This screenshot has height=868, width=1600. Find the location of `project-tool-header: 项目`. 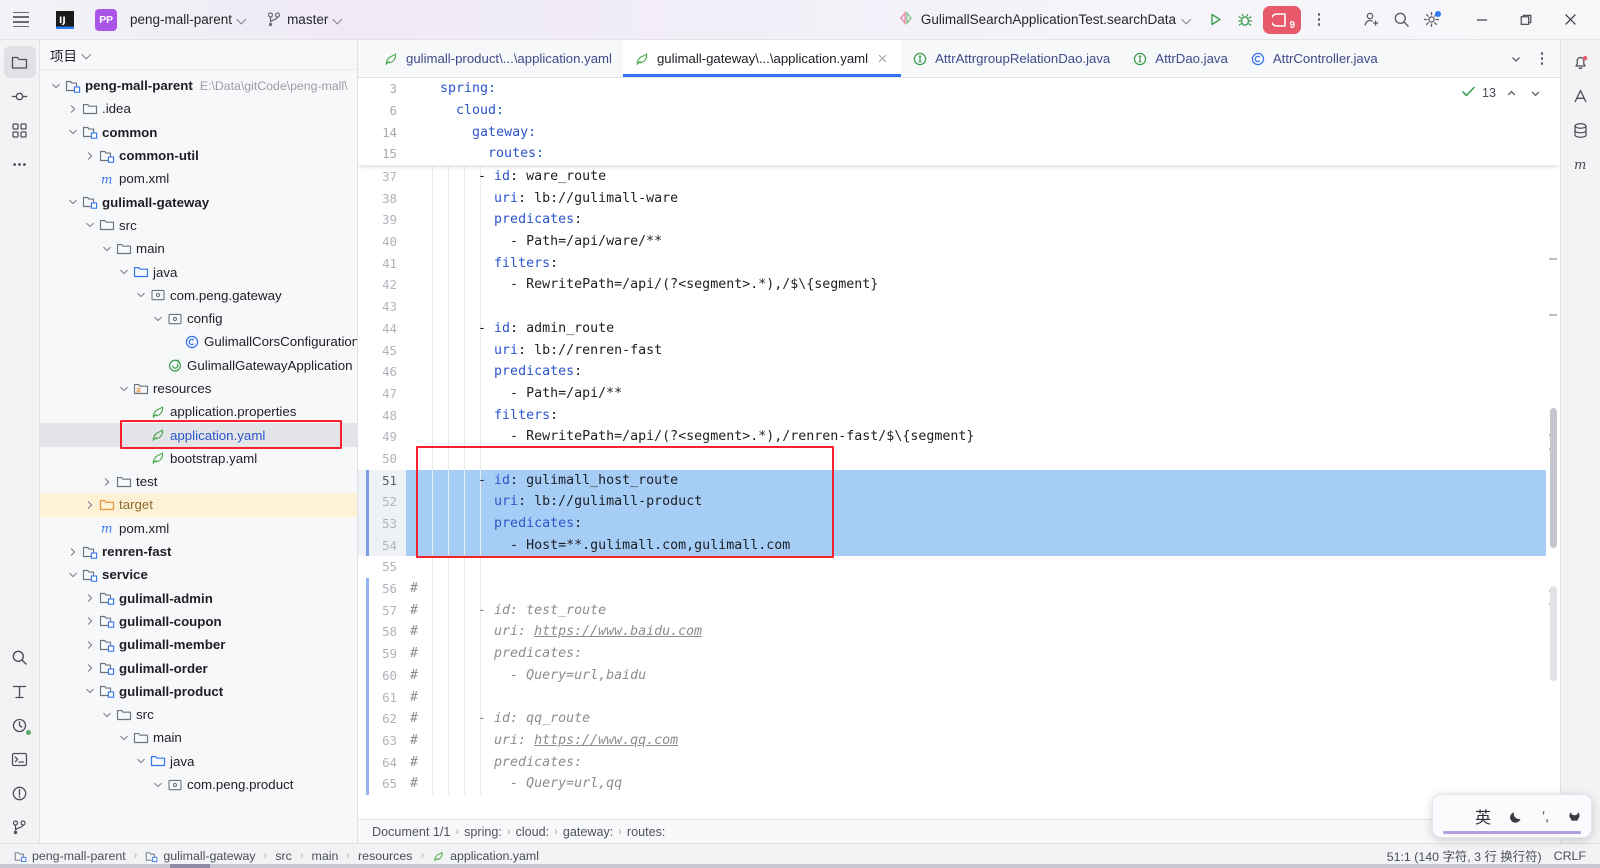

project-tool-header: 项目 is located at coordinates (198, 55).